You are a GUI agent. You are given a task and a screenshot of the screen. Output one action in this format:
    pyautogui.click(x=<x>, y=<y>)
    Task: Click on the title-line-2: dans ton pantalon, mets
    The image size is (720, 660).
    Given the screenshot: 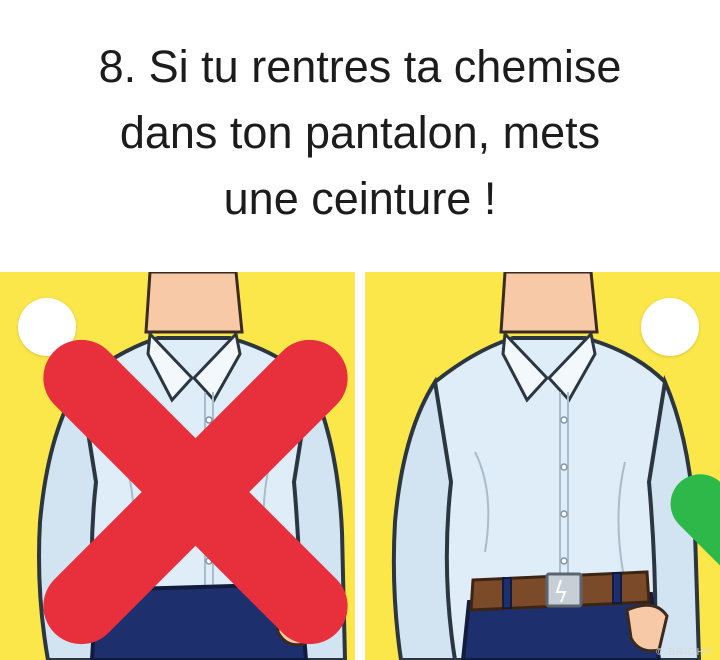 What is the action you would take?
    pyautogui.click(x=360, y=132)
    